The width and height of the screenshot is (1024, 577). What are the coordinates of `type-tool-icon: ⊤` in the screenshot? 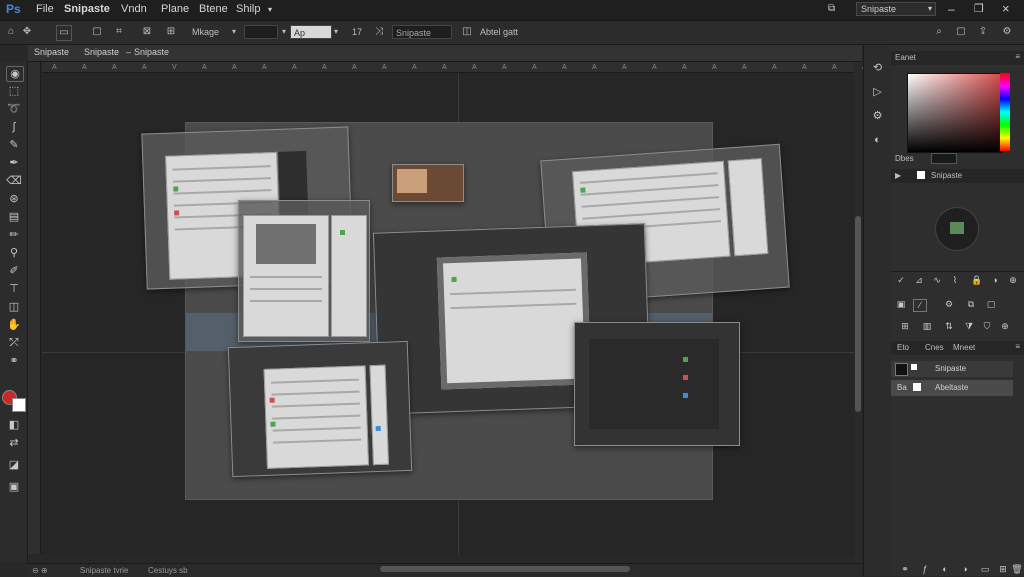 It's located at (14, 289).